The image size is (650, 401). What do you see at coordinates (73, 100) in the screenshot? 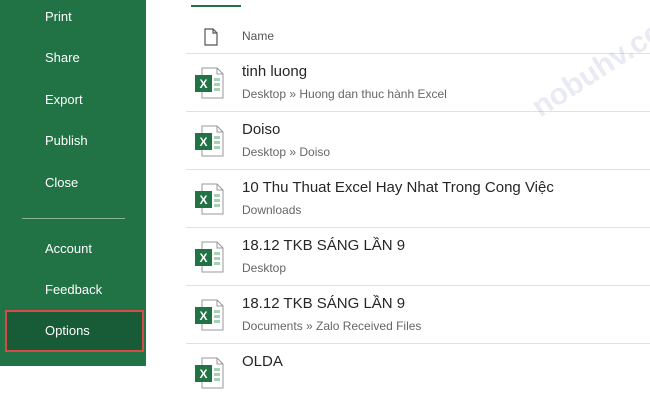
I see `nav-export: Export` at bounding box center [73, 100].